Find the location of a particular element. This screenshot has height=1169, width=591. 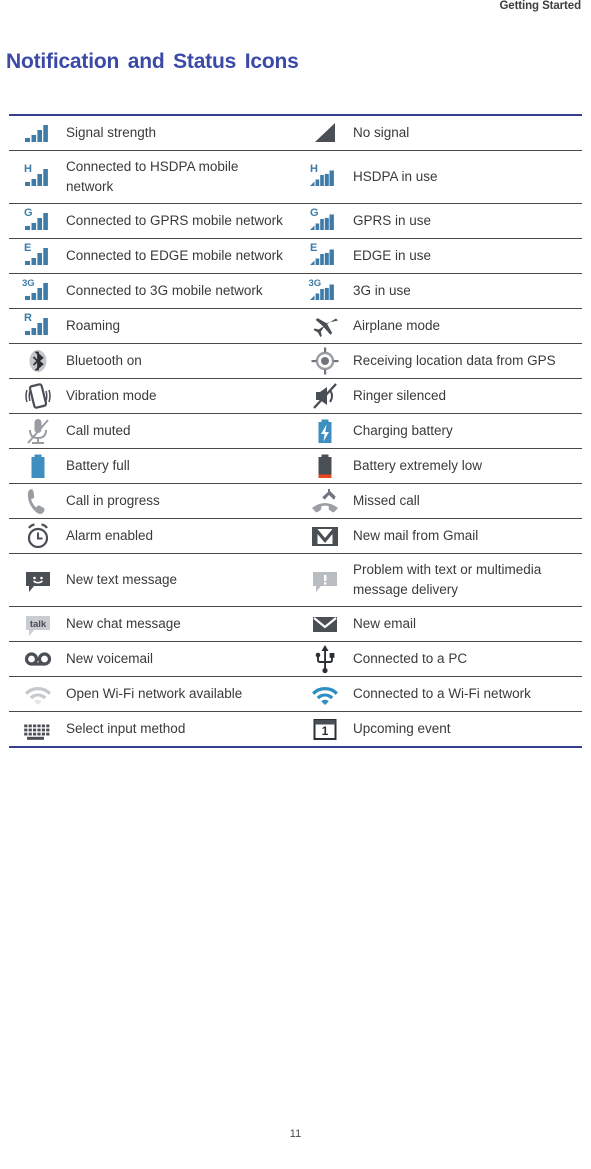

table-row: Battery full Battery extremely low is located at coordinates (295, 466).